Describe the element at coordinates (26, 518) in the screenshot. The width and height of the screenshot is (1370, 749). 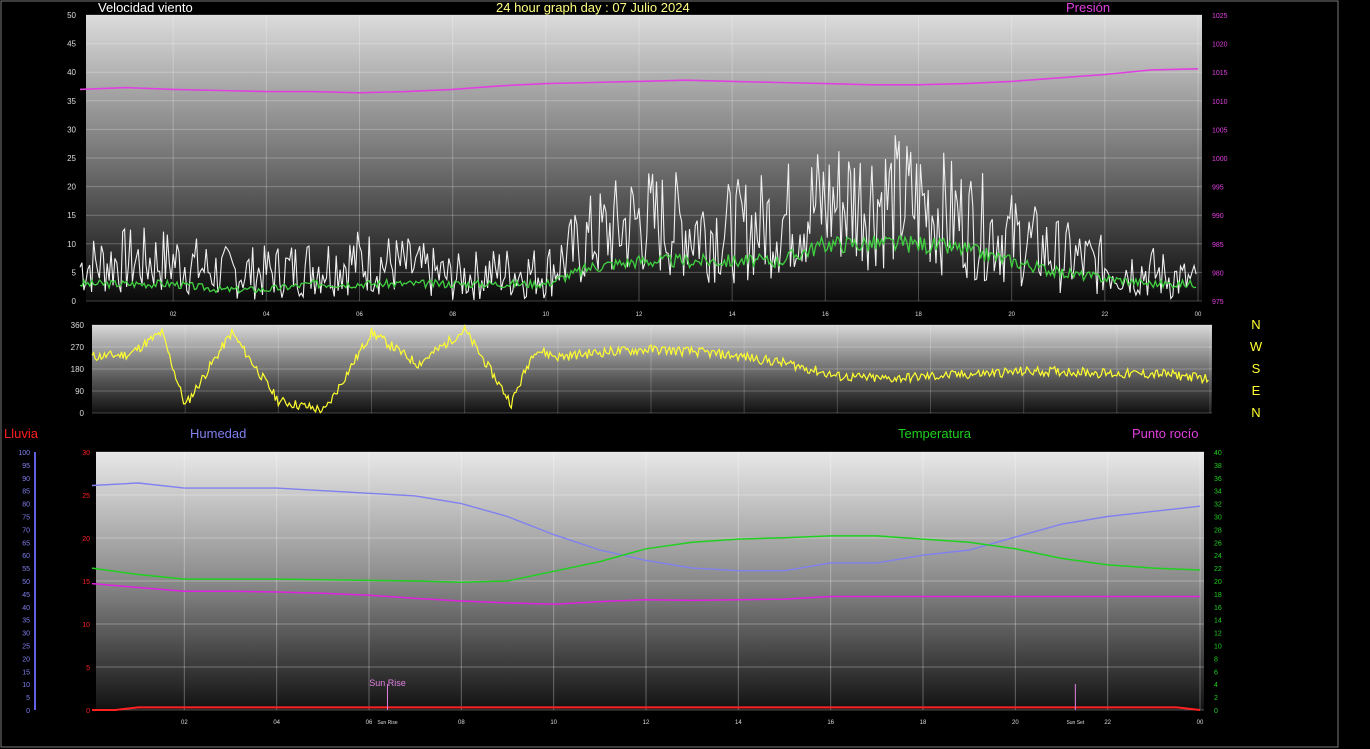
I see `humidity-tick-label: 75` at that location.